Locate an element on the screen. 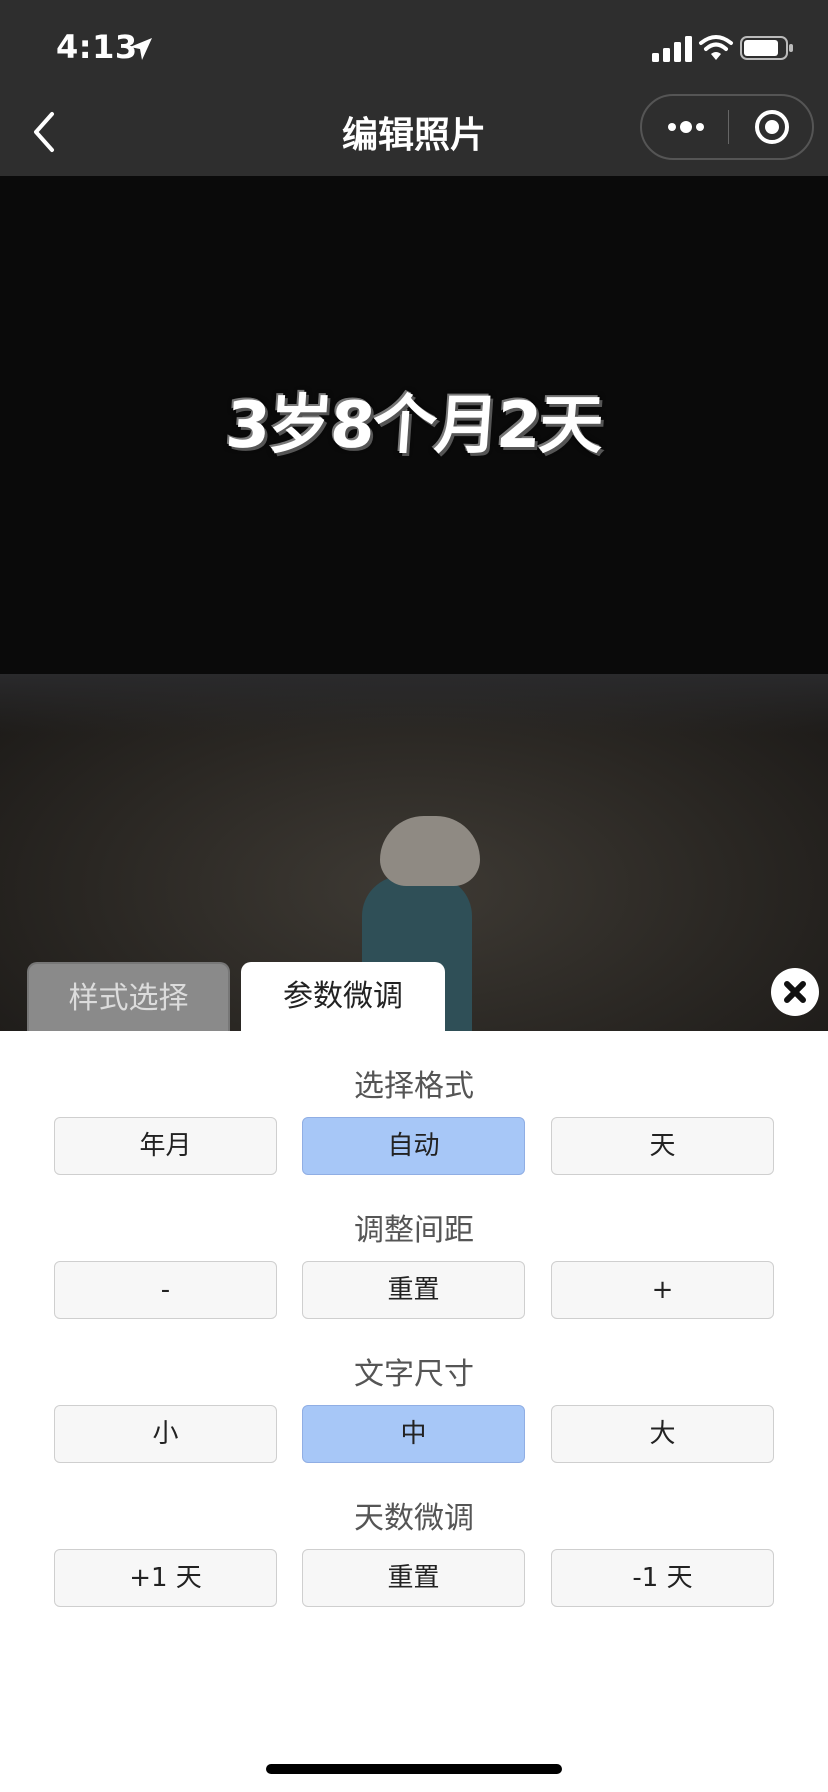 The width and height of the screenshot is (828, 1792). spacing-reset-button: 重置 is located at coordinates (413, 1290).